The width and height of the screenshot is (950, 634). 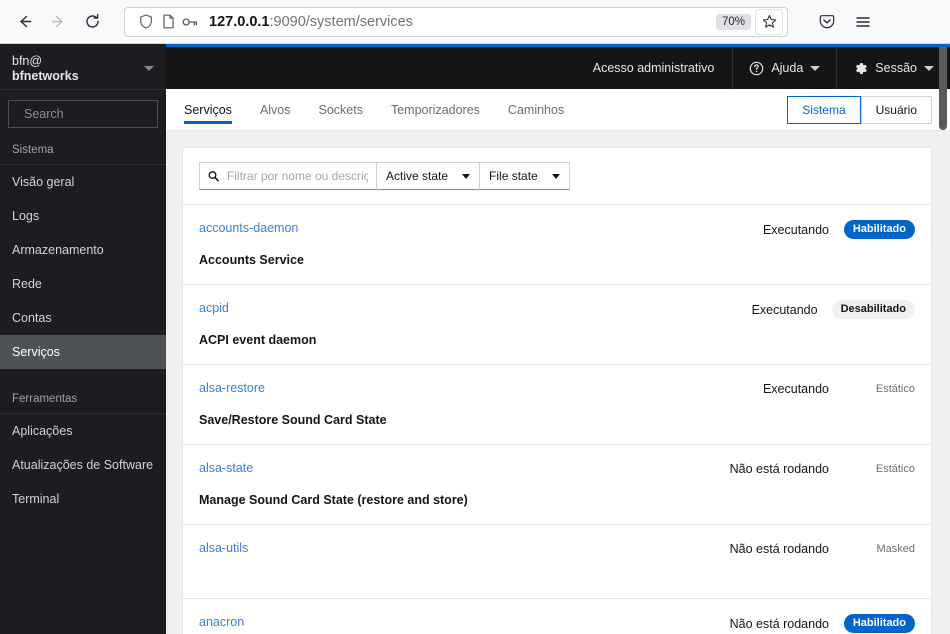 I want to click on help-label: Ajuda, so click(x=787, y=68).